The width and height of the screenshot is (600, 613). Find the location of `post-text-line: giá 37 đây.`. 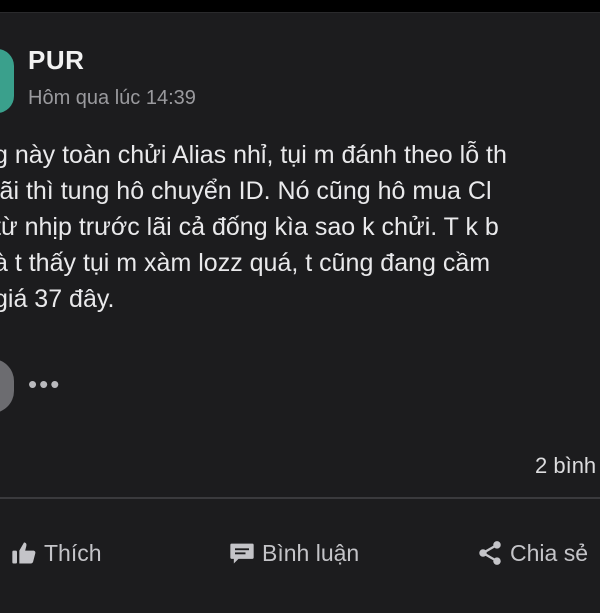

post-text-line: giá 37 đây. is located at coordinates (57, 299).